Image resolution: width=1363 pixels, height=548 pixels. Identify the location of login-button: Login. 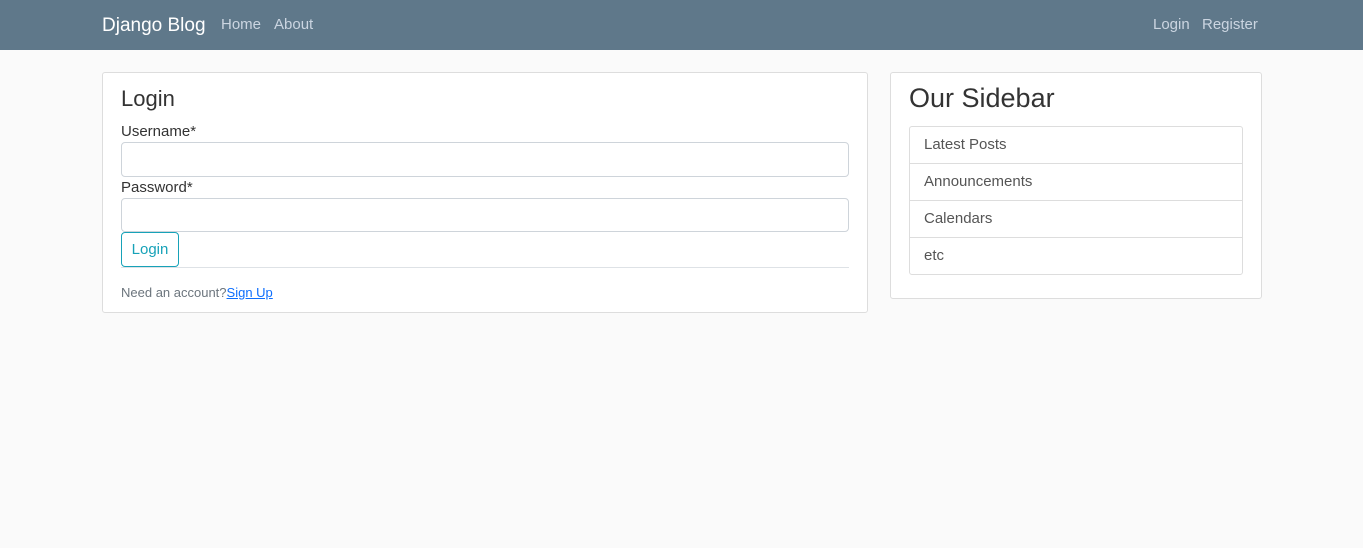
(150, 249).